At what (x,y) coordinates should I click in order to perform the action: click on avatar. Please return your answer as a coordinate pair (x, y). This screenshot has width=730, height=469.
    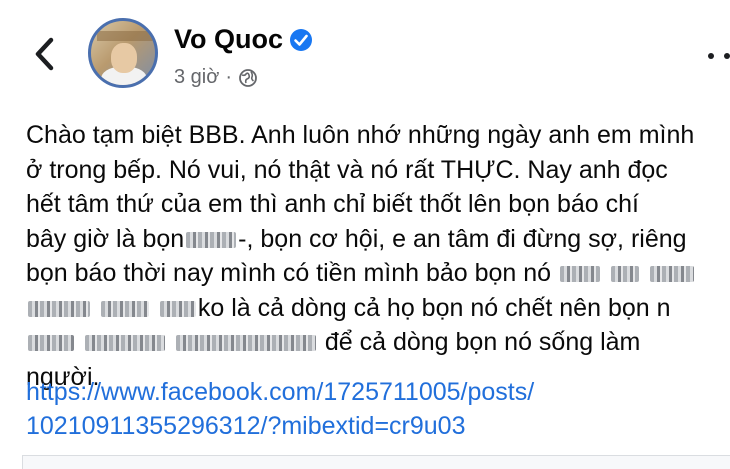
    Looking at the image, I should click on (123, 53).